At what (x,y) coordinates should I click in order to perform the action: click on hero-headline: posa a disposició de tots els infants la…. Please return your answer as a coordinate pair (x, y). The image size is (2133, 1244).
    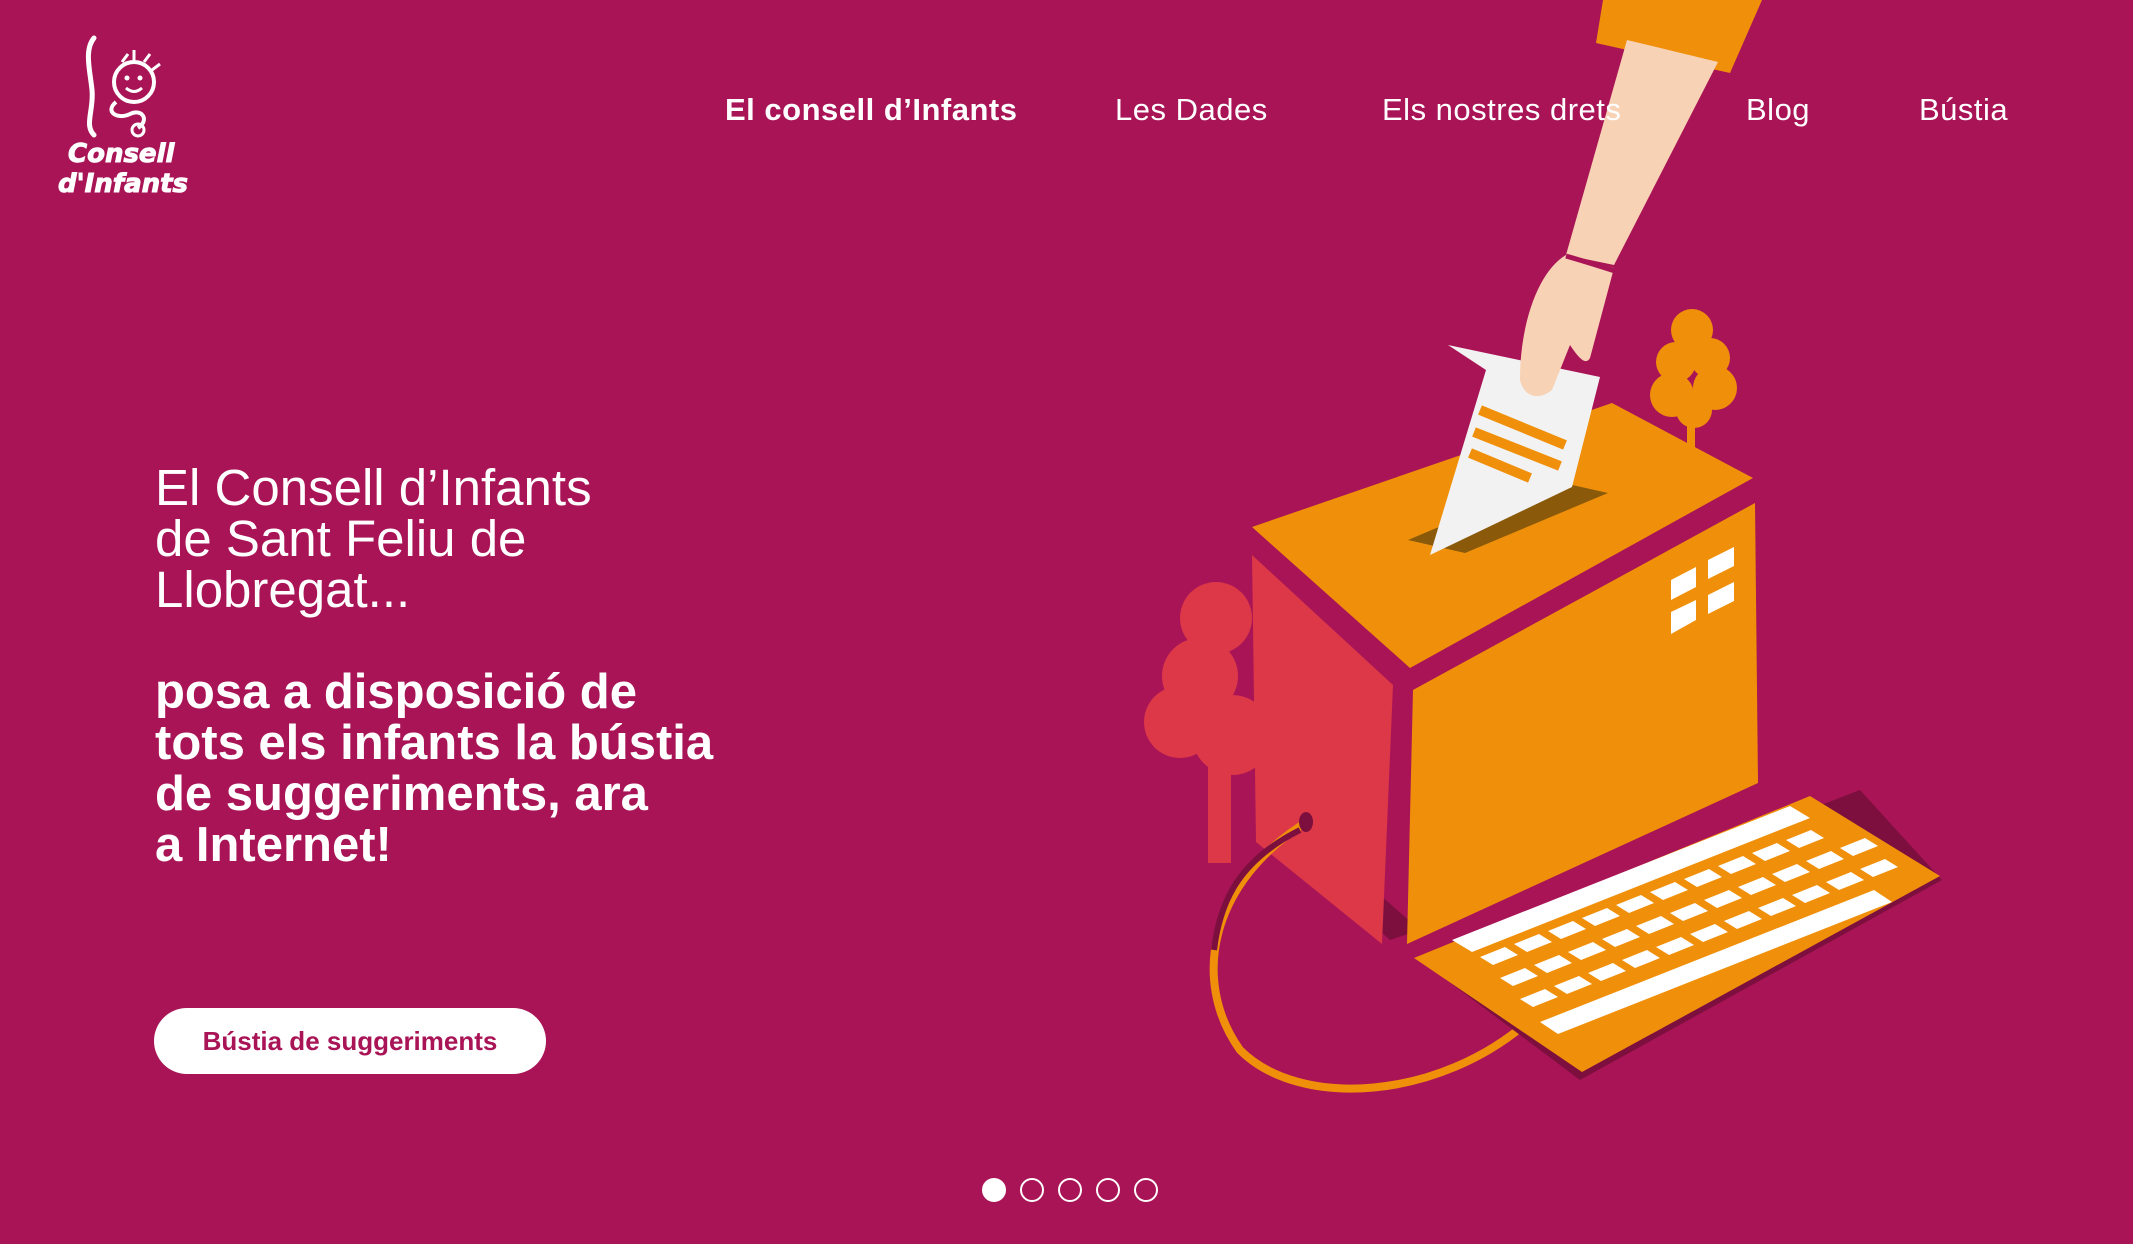
    Looking at the image, I should click on (535, 769).